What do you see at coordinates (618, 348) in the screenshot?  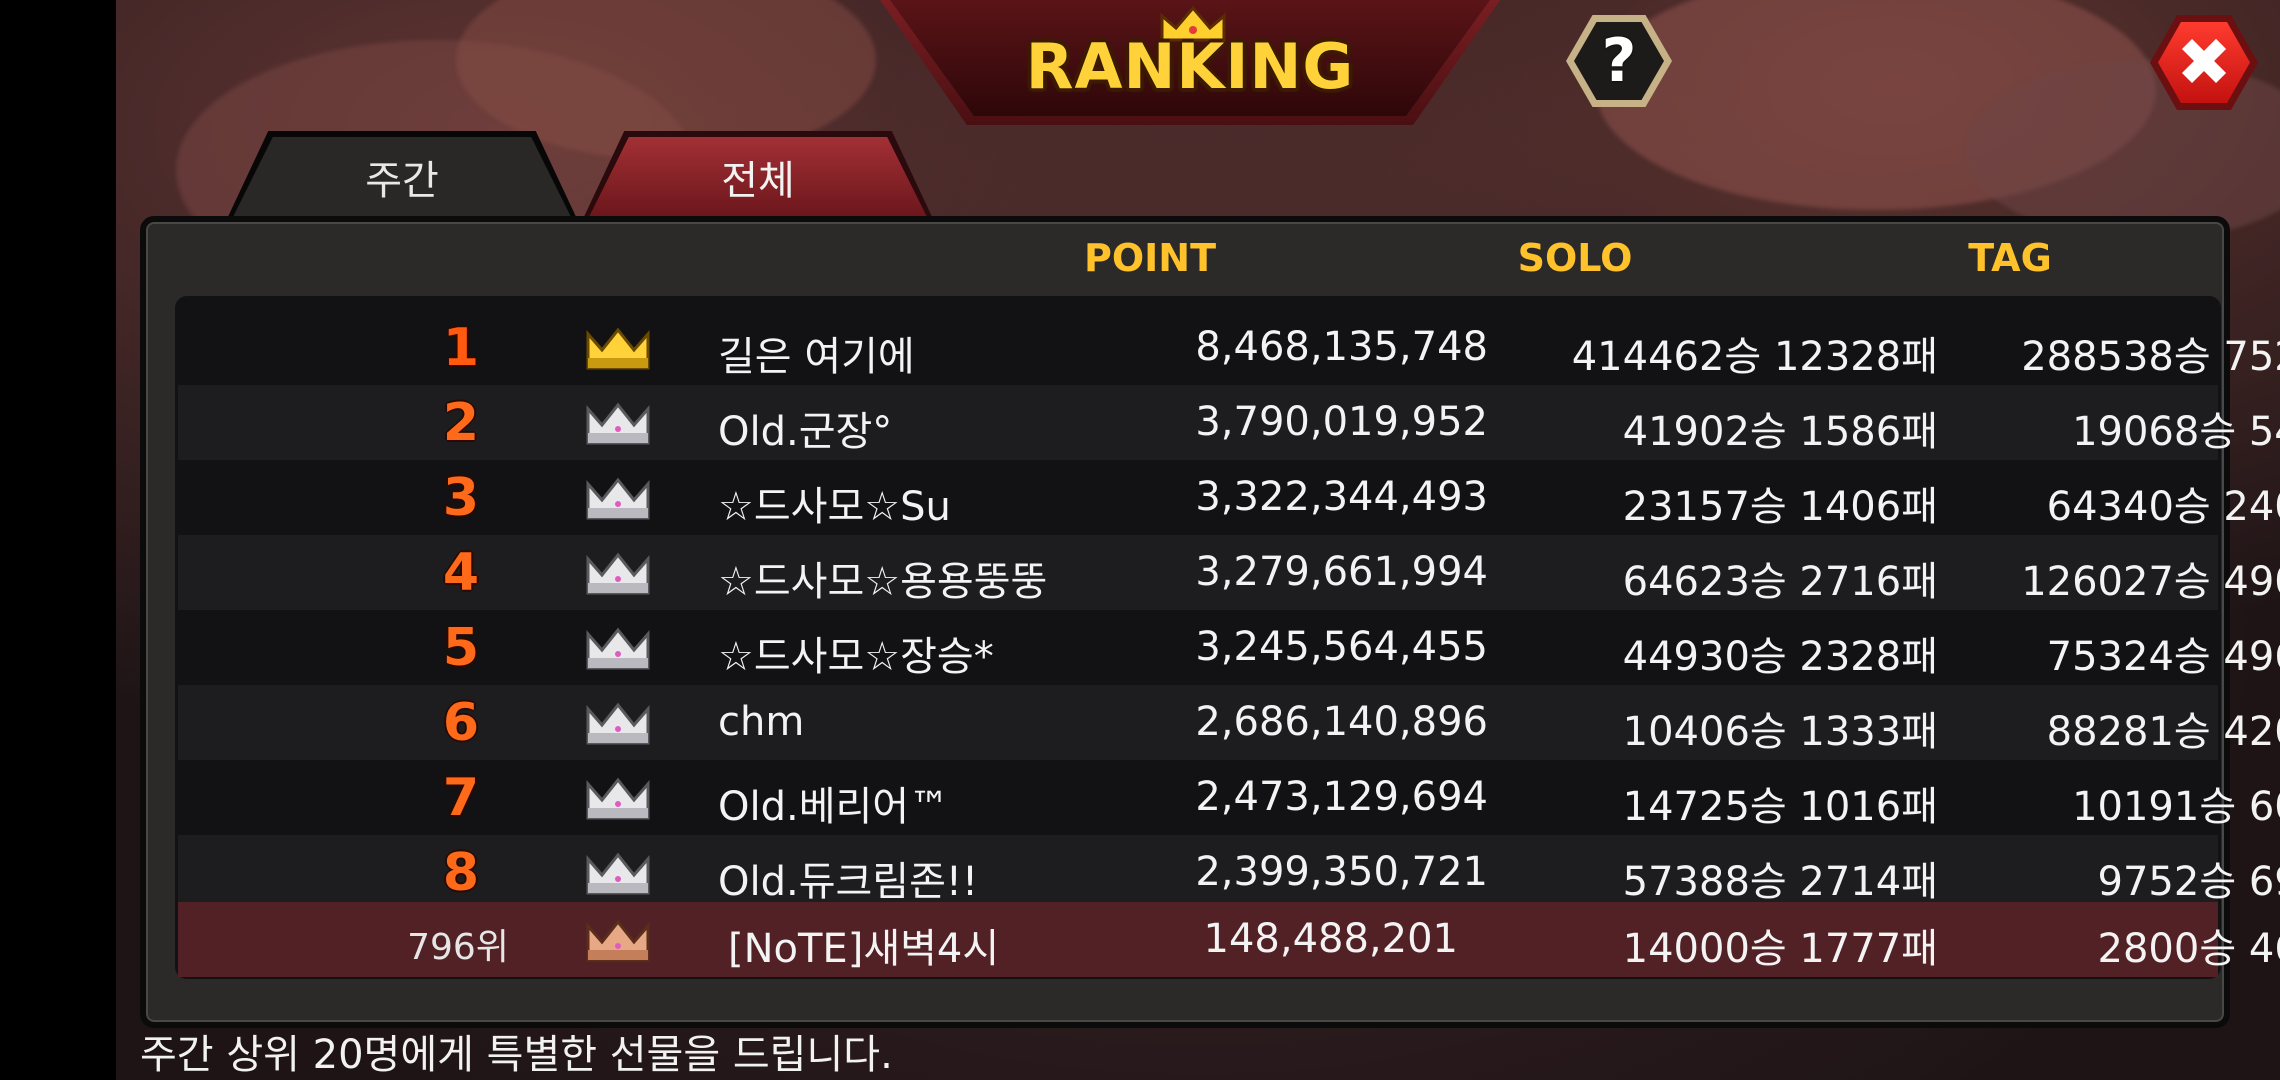 I see `gold-crown-icon` at bounding box center [618, 348].